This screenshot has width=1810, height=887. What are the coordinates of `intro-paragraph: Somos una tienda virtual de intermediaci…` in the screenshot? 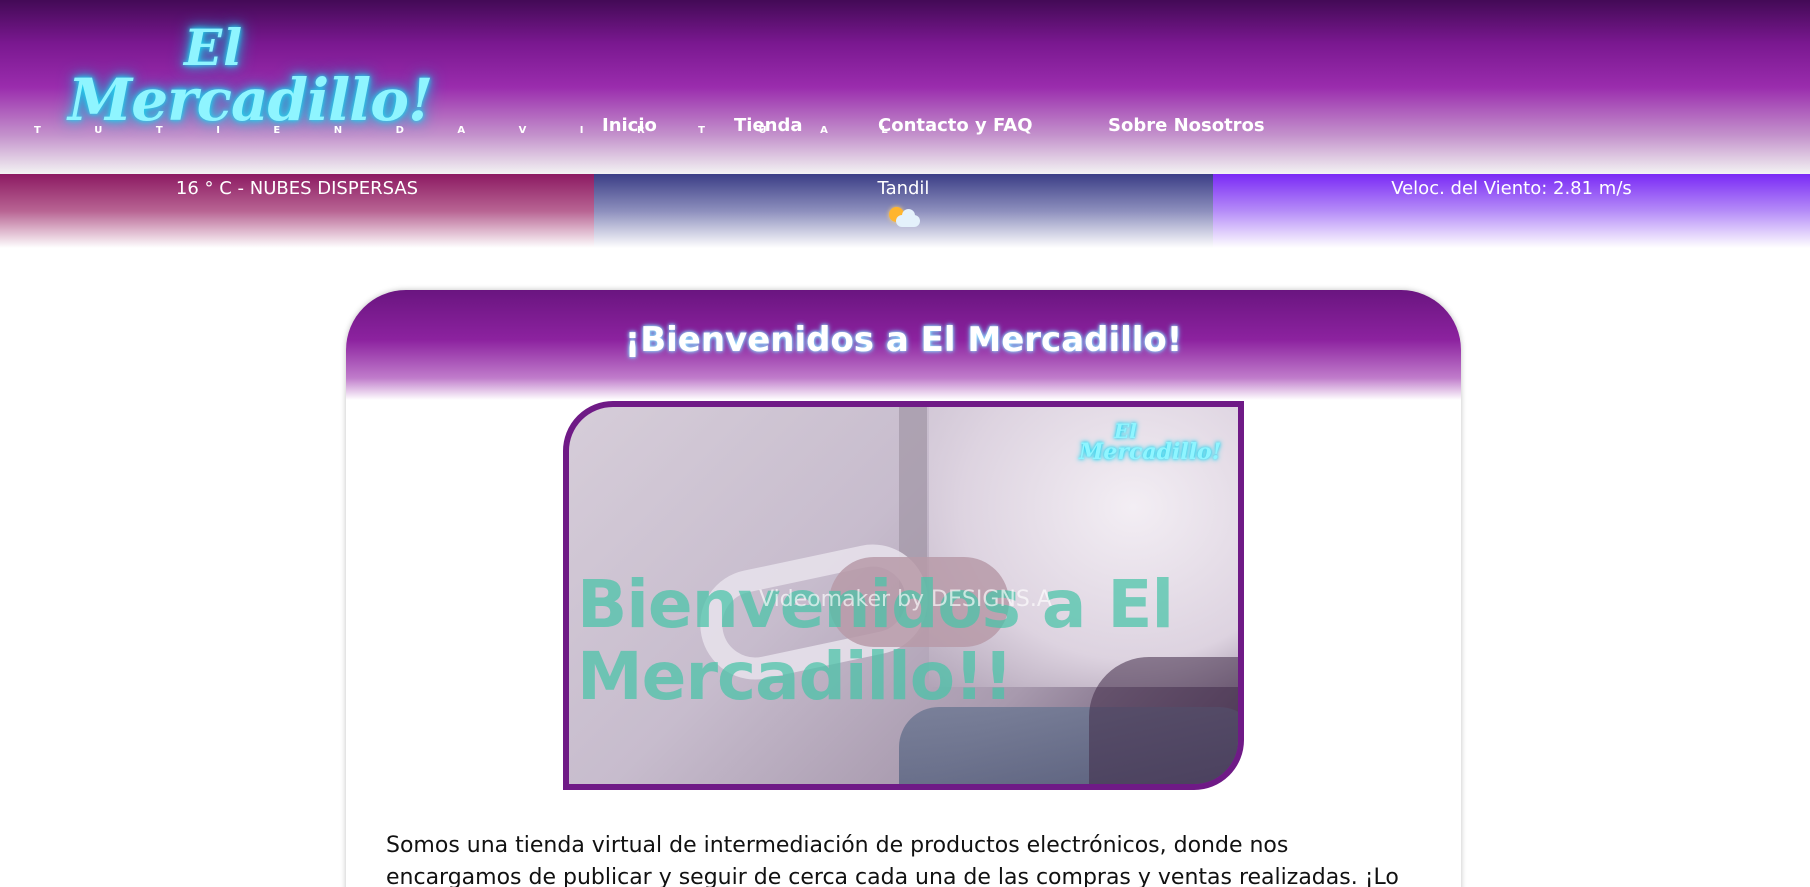 It's located at (892, 860).